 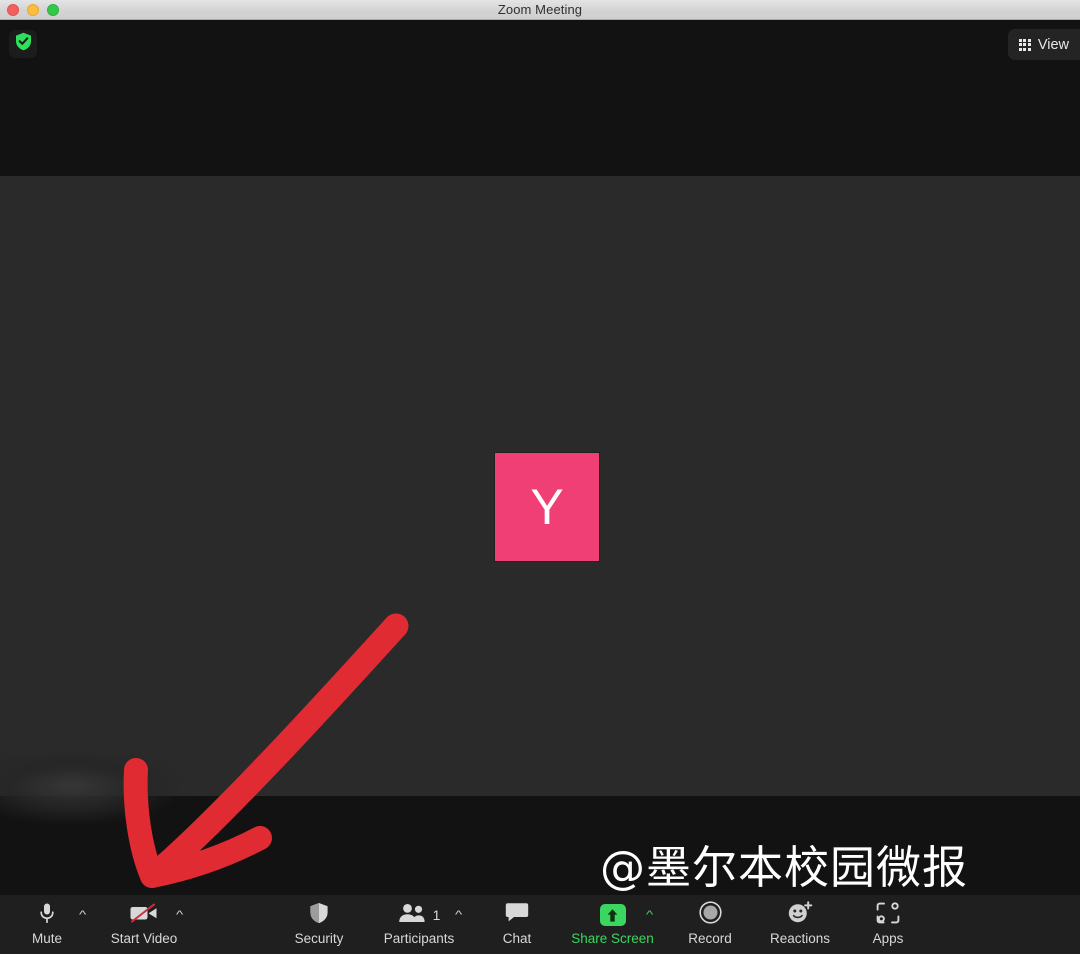 I want to click on reactions-label: Reactions, so click(x=800, y=938).